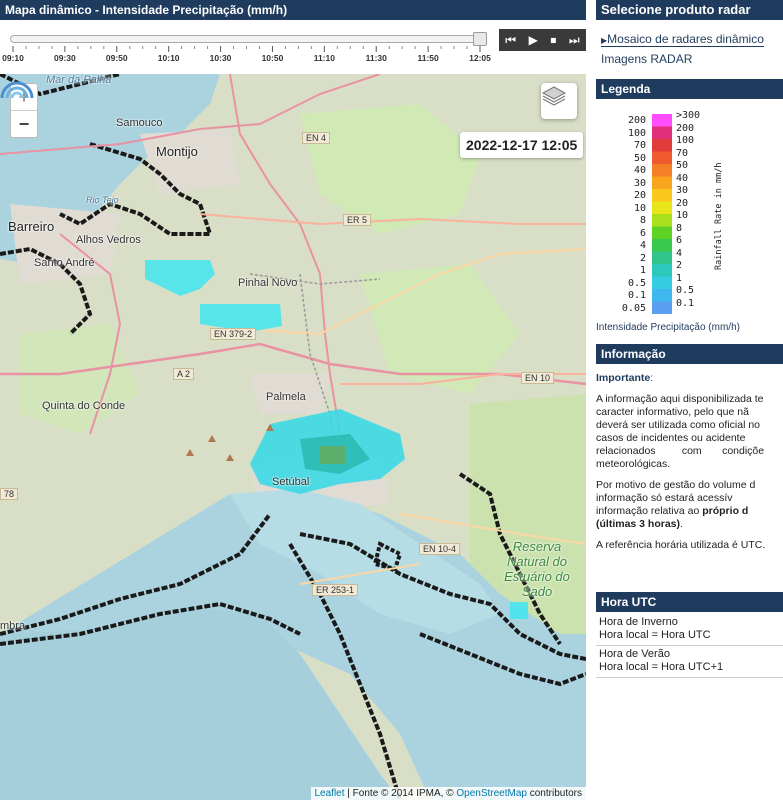  Describe the element at coordinates (537, 569) in the screenshot. I see `label-reserva-natural: Reserva Natural do Estuário do Sado` at that location.